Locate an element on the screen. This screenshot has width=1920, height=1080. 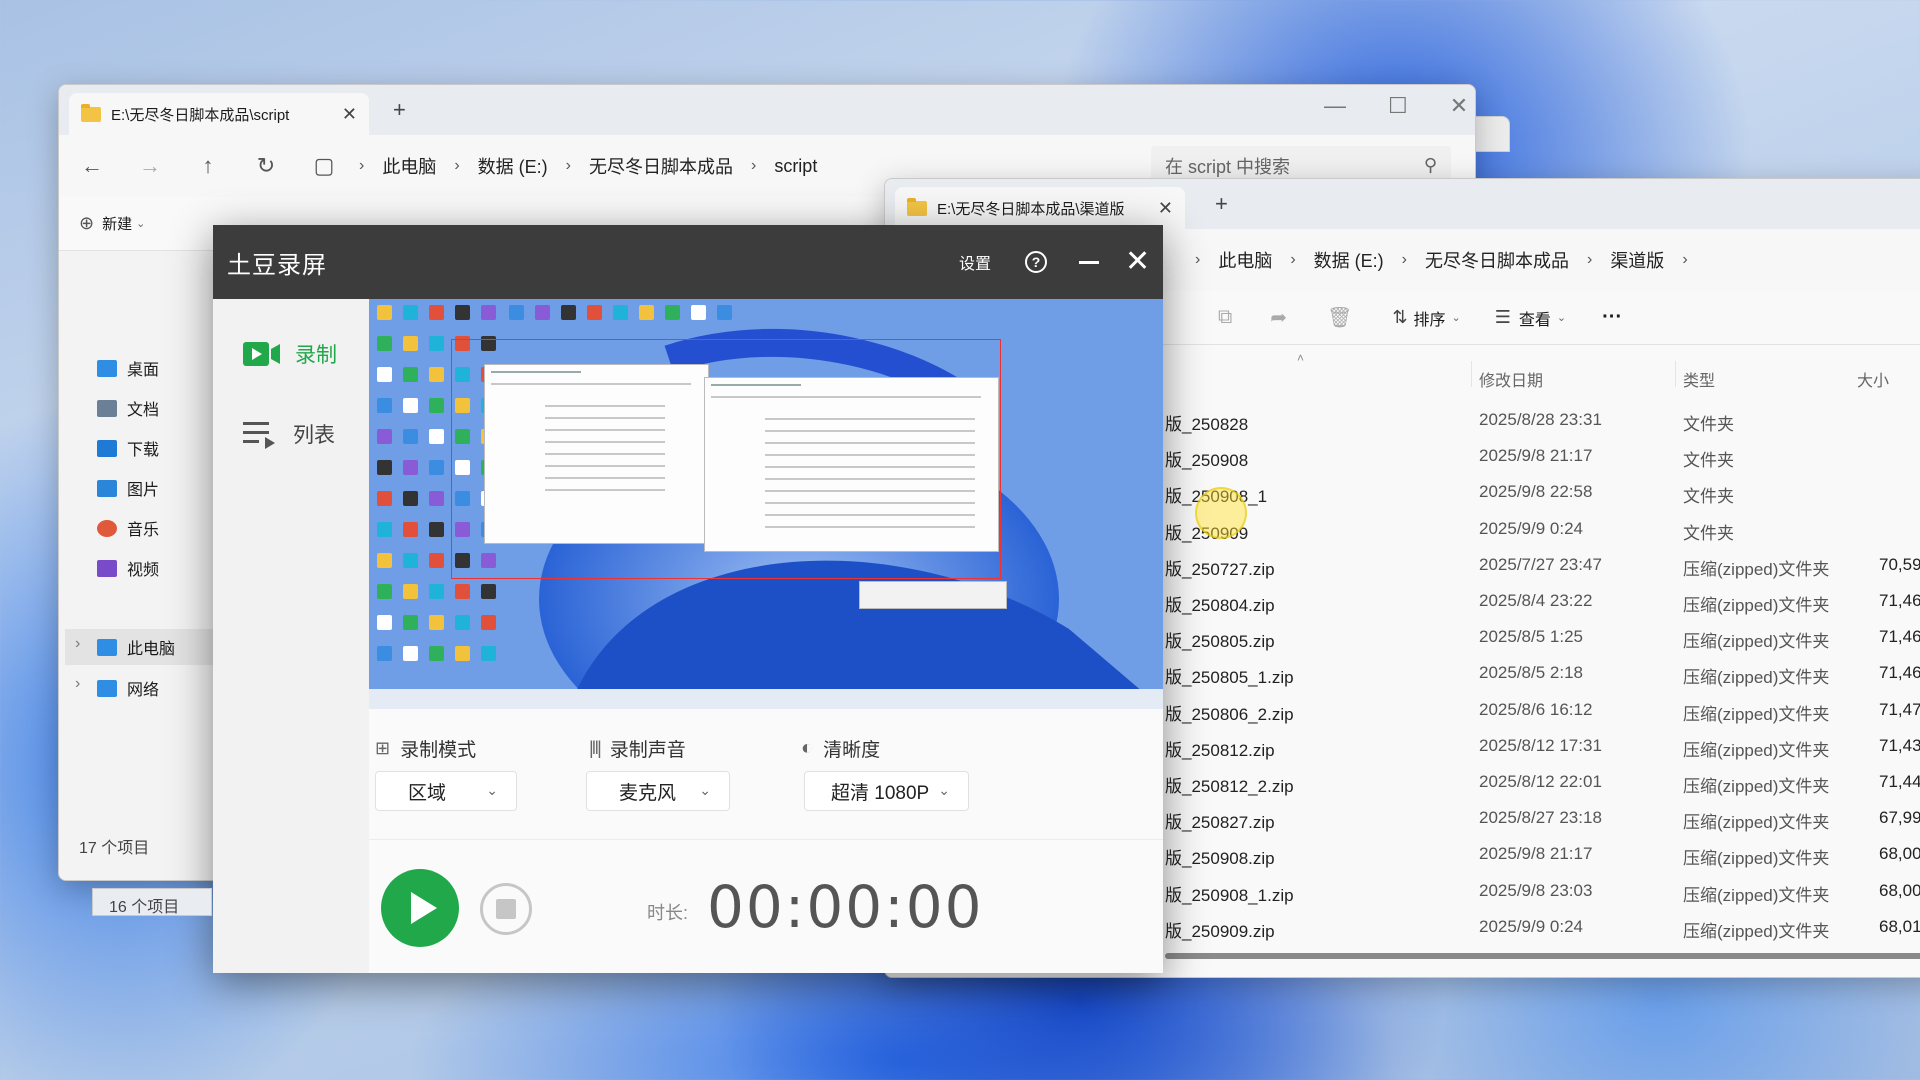
refresh-icon: ↻ is located at coordinates (266, 166).